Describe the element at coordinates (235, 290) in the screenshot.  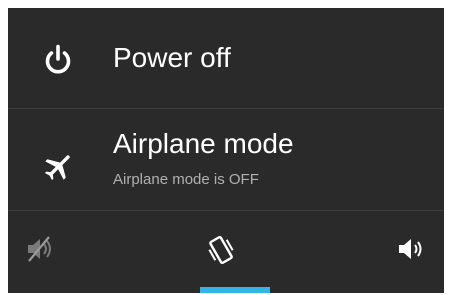
I see `selected-mode-indicator` at that location.